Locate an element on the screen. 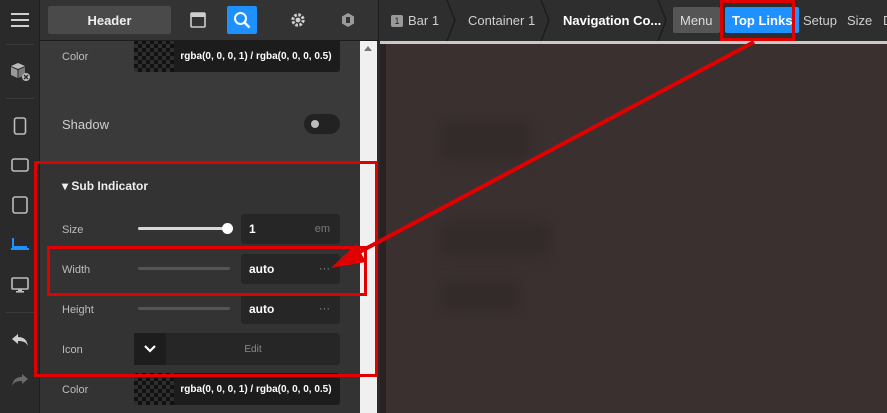  caret-down-icon: ▾ is located at coordinates (67, 186).